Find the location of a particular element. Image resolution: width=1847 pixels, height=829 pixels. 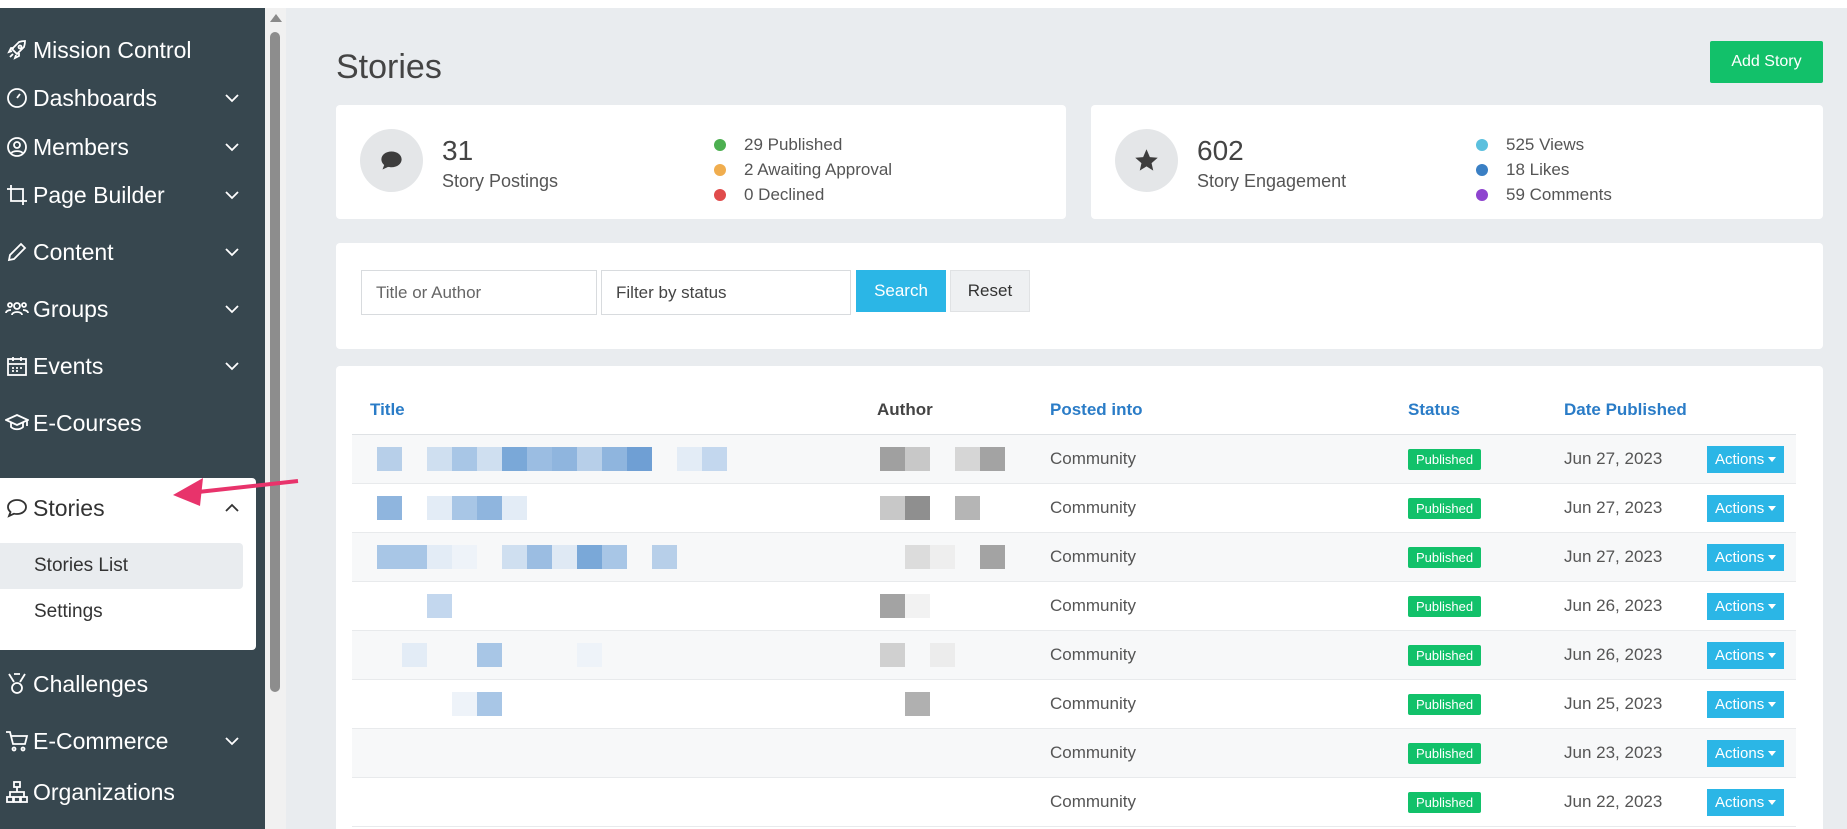

sidebar-item-label: Dashboards is located at coordinates (95, 97).